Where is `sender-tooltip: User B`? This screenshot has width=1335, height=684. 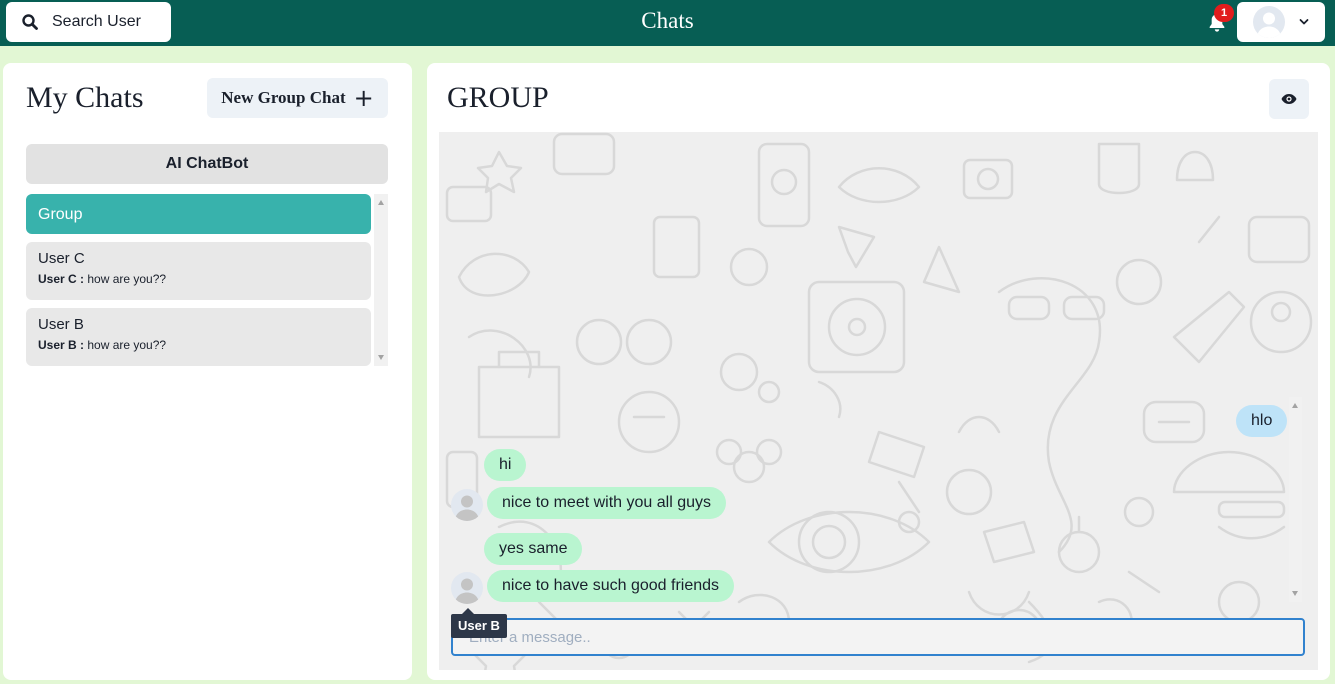
sender-tooltip: User B is located at coordinates (479, 623).